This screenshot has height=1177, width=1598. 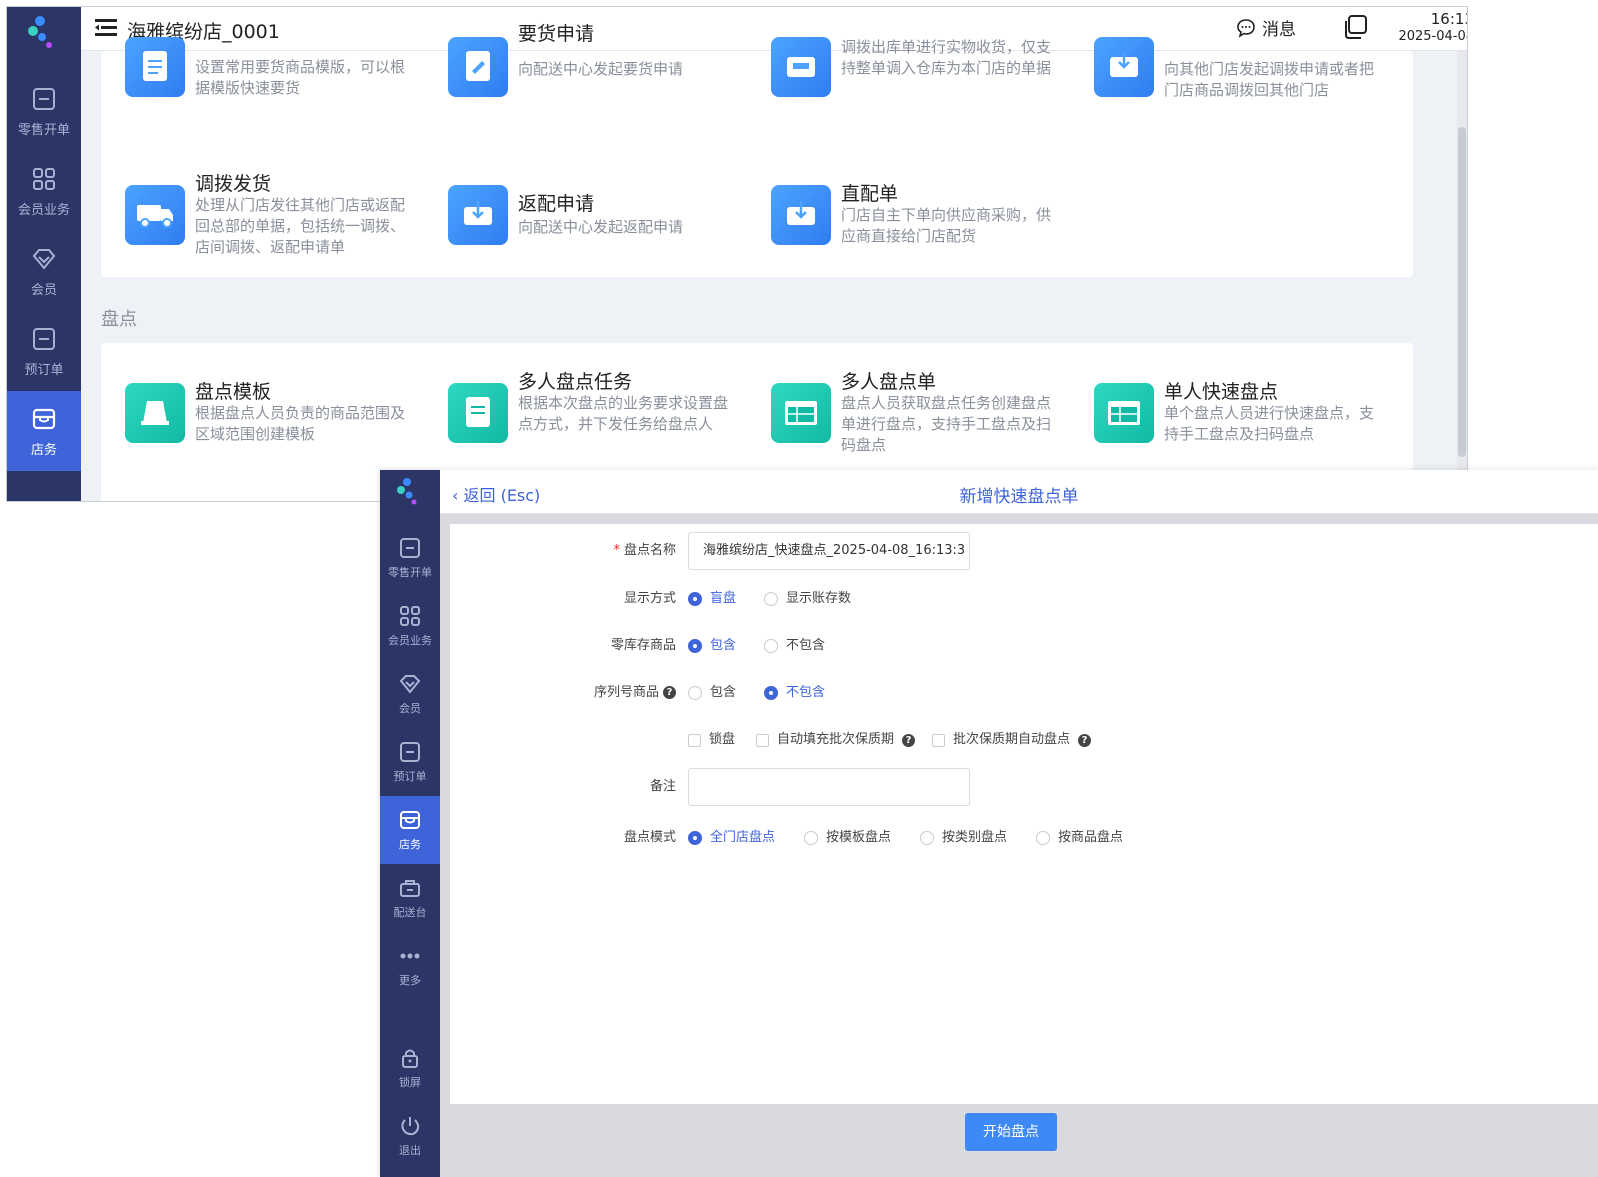 I want to click on radio-show-stock: 显示账存数, so click(x=807, y=599).